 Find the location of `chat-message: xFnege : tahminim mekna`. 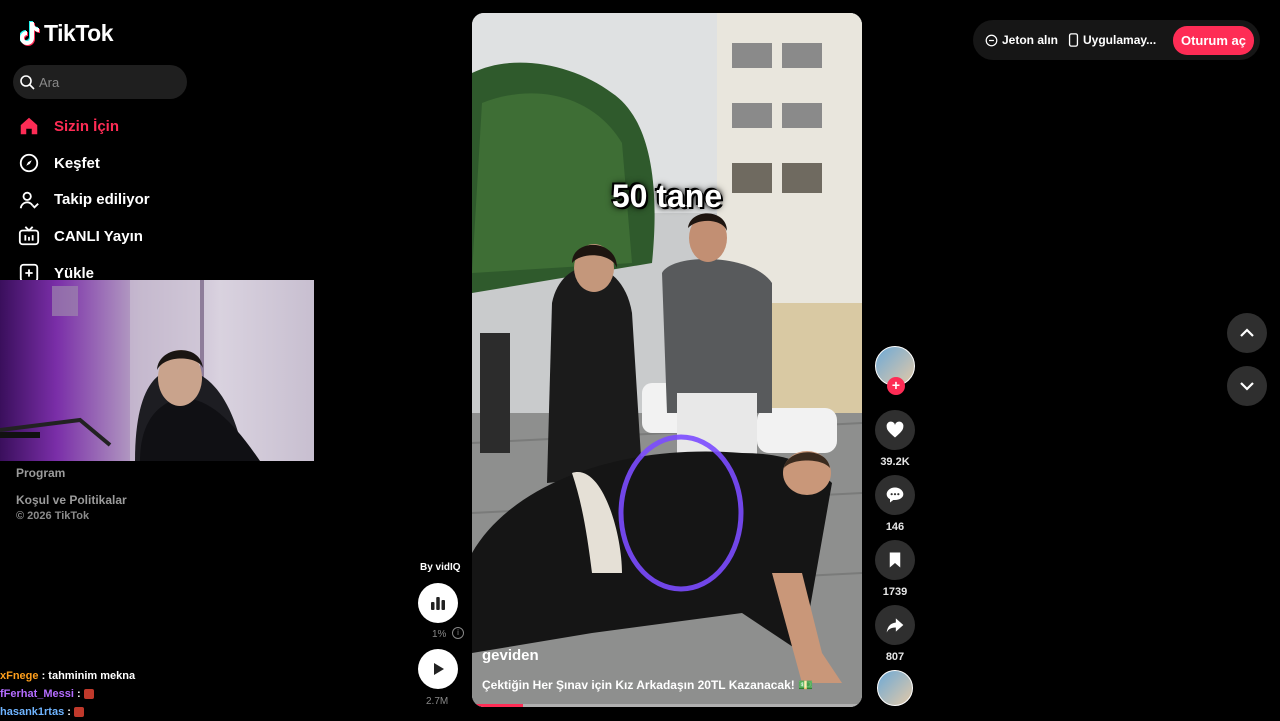

chat-message: xFnege : tahminim mekna is located at coordinates (68, 676).